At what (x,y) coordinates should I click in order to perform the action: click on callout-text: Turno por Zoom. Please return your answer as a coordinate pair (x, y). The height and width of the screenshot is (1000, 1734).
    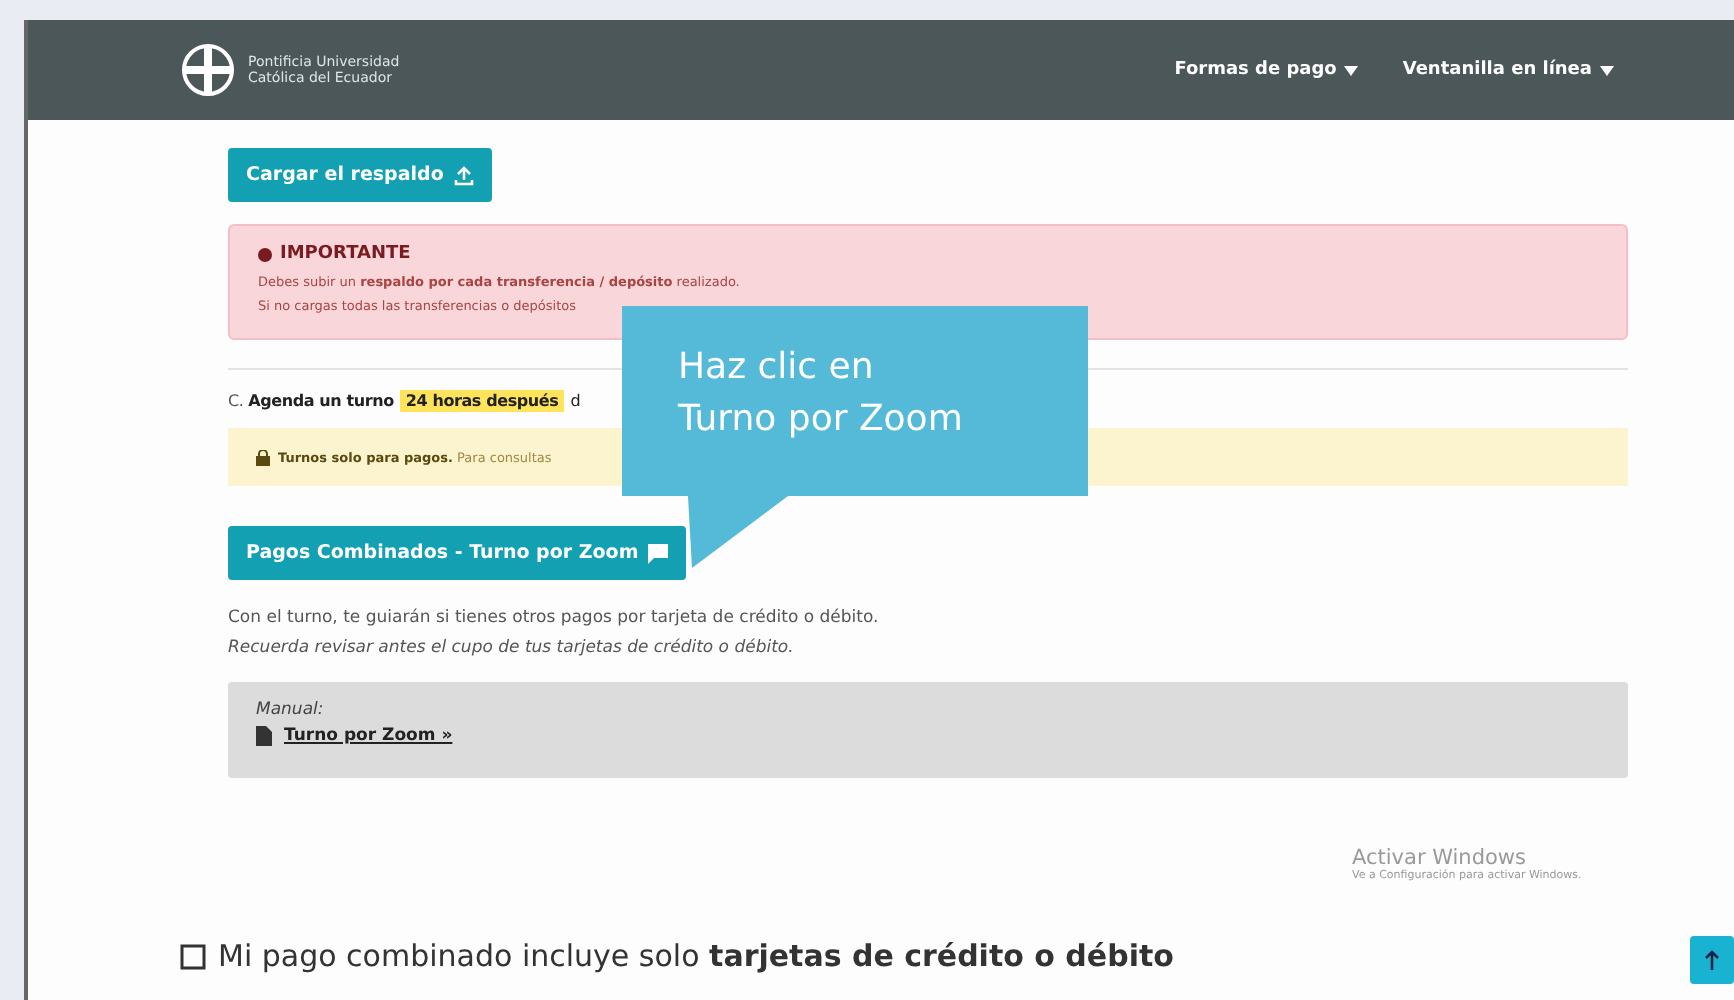
    Looking at the image, I should click on (821, 420).